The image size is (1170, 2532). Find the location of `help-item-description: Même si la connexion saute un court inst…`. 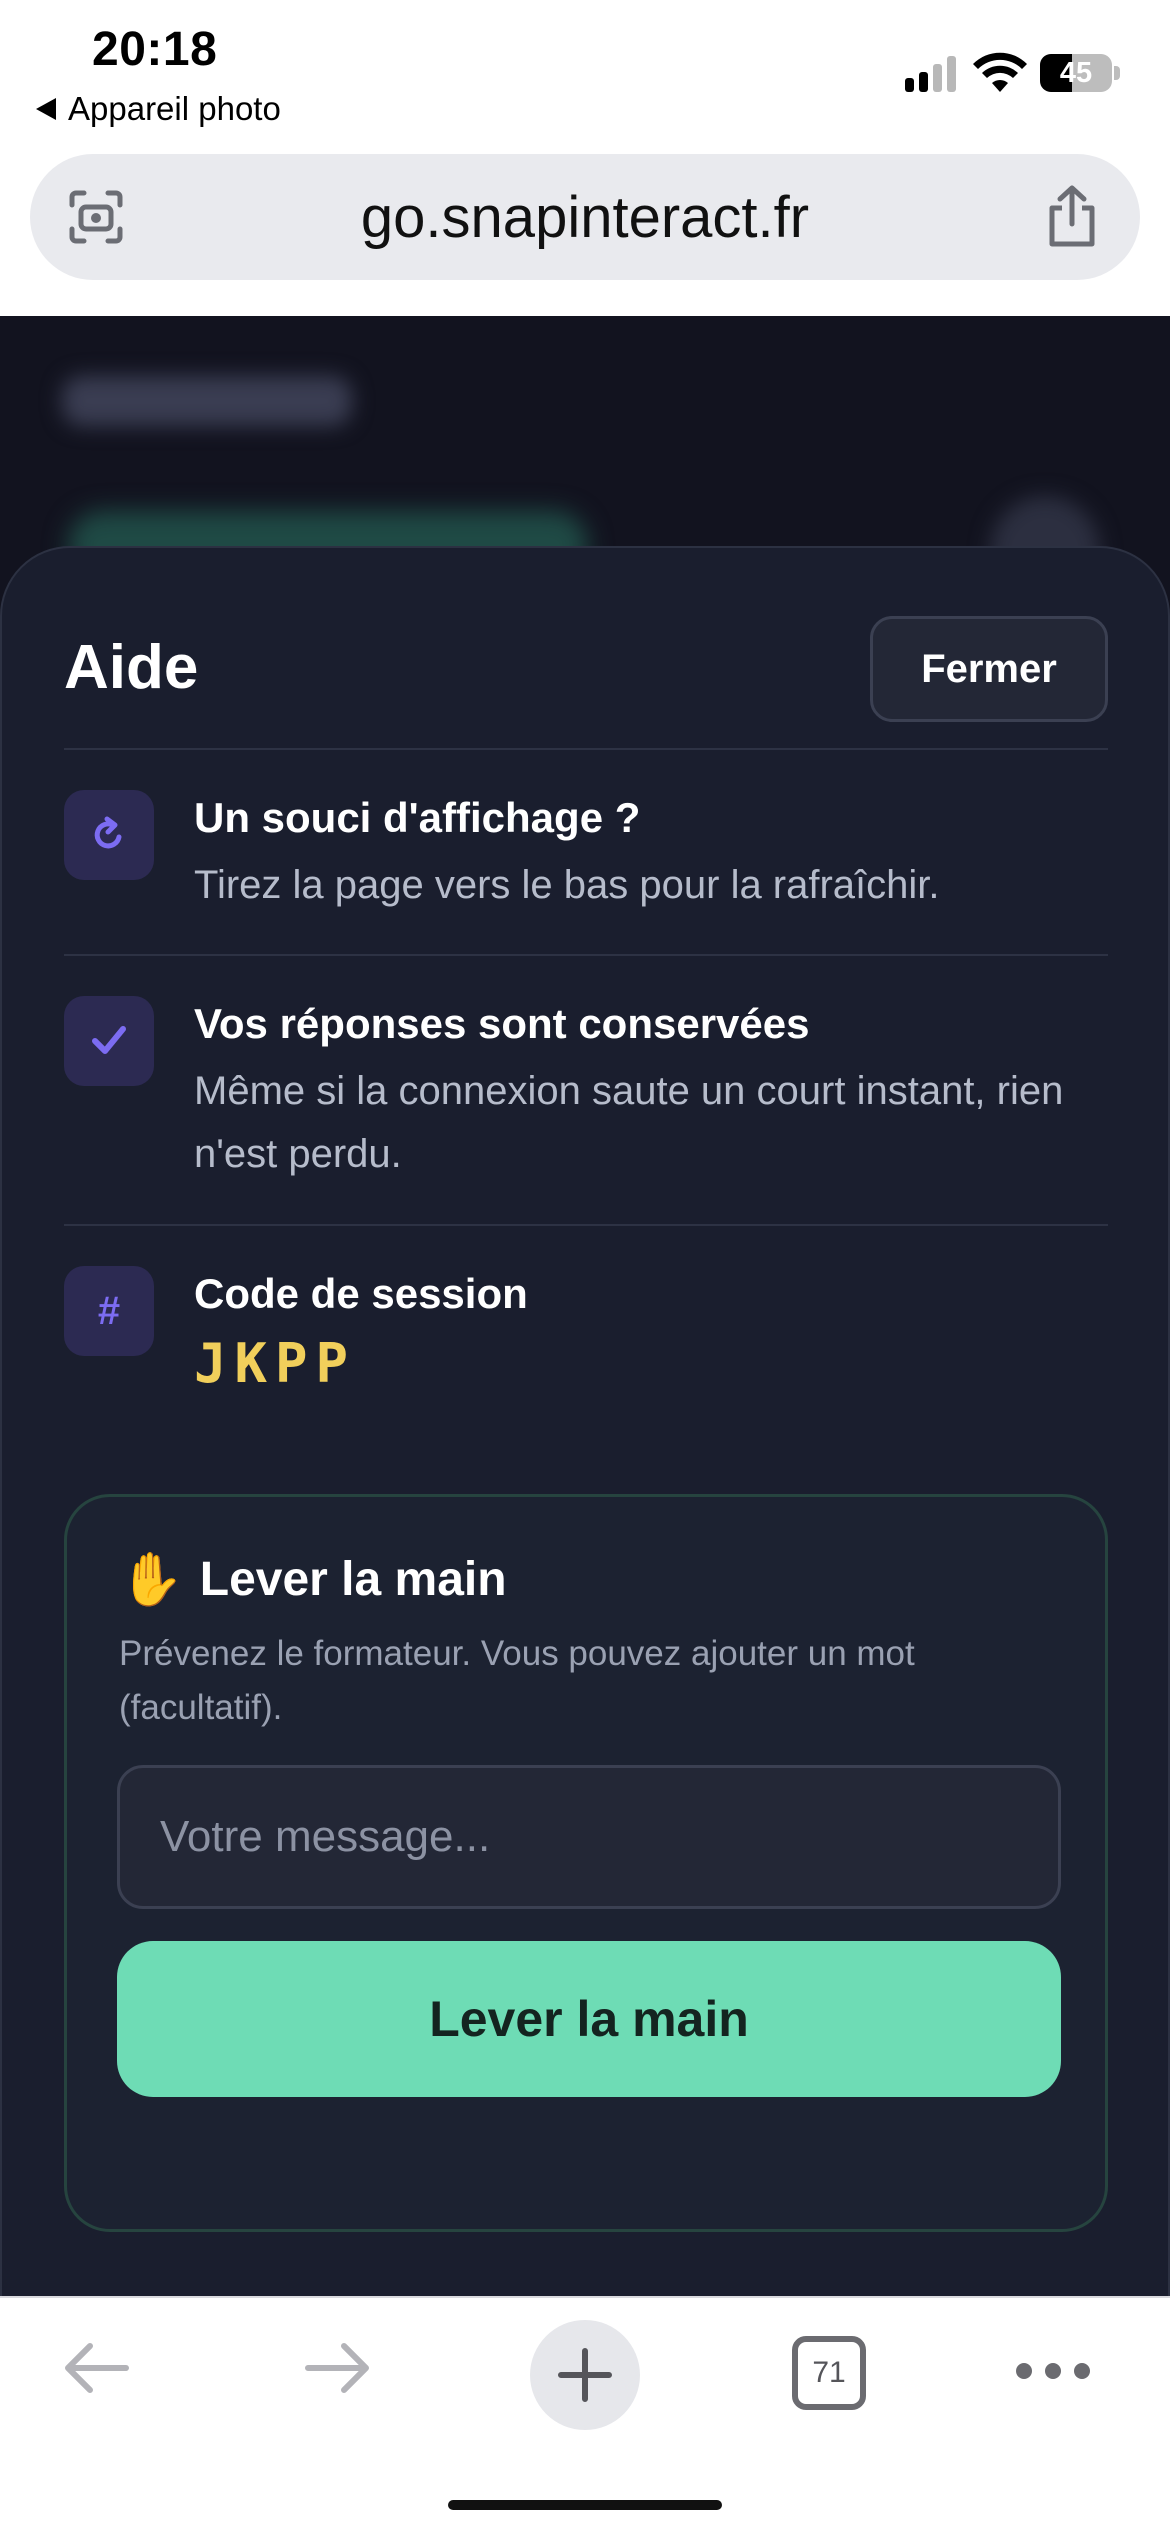

help-item-description: Même si la connexion saute un court inst… is located at coordinates (629, 1122).